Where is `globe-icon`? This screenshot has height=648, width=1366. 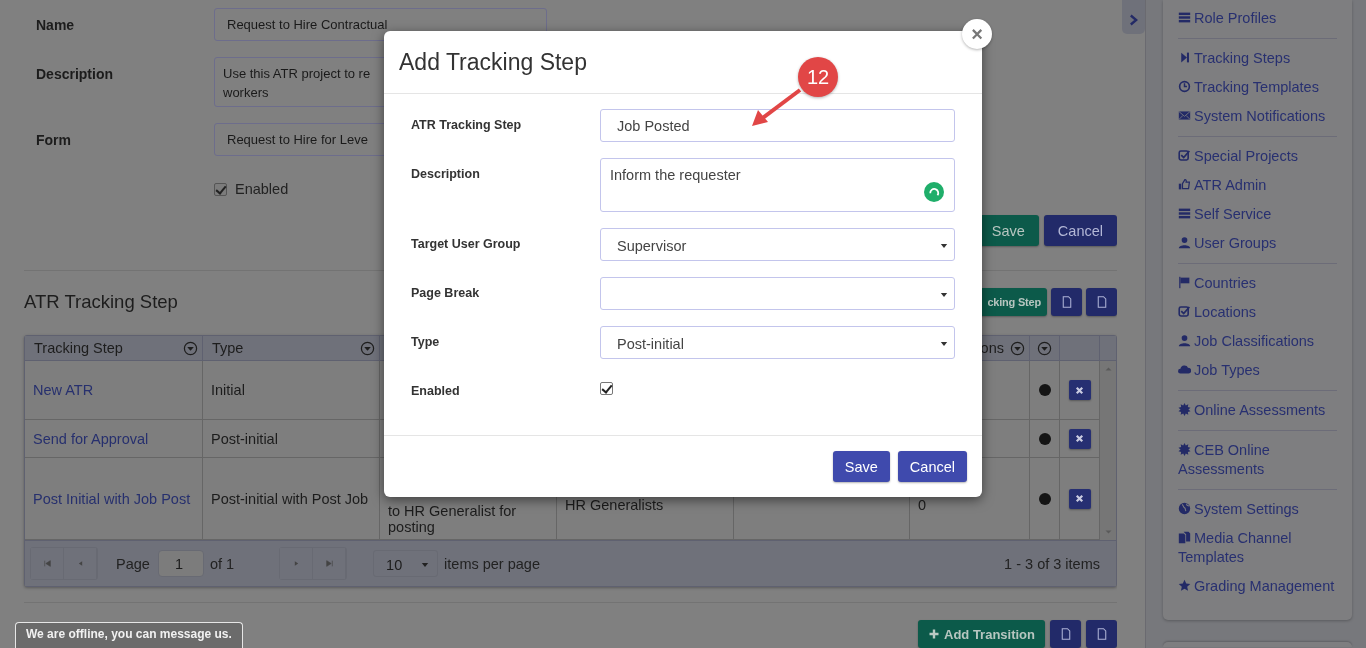 globe-icon is located at coordinates (1184, 508).